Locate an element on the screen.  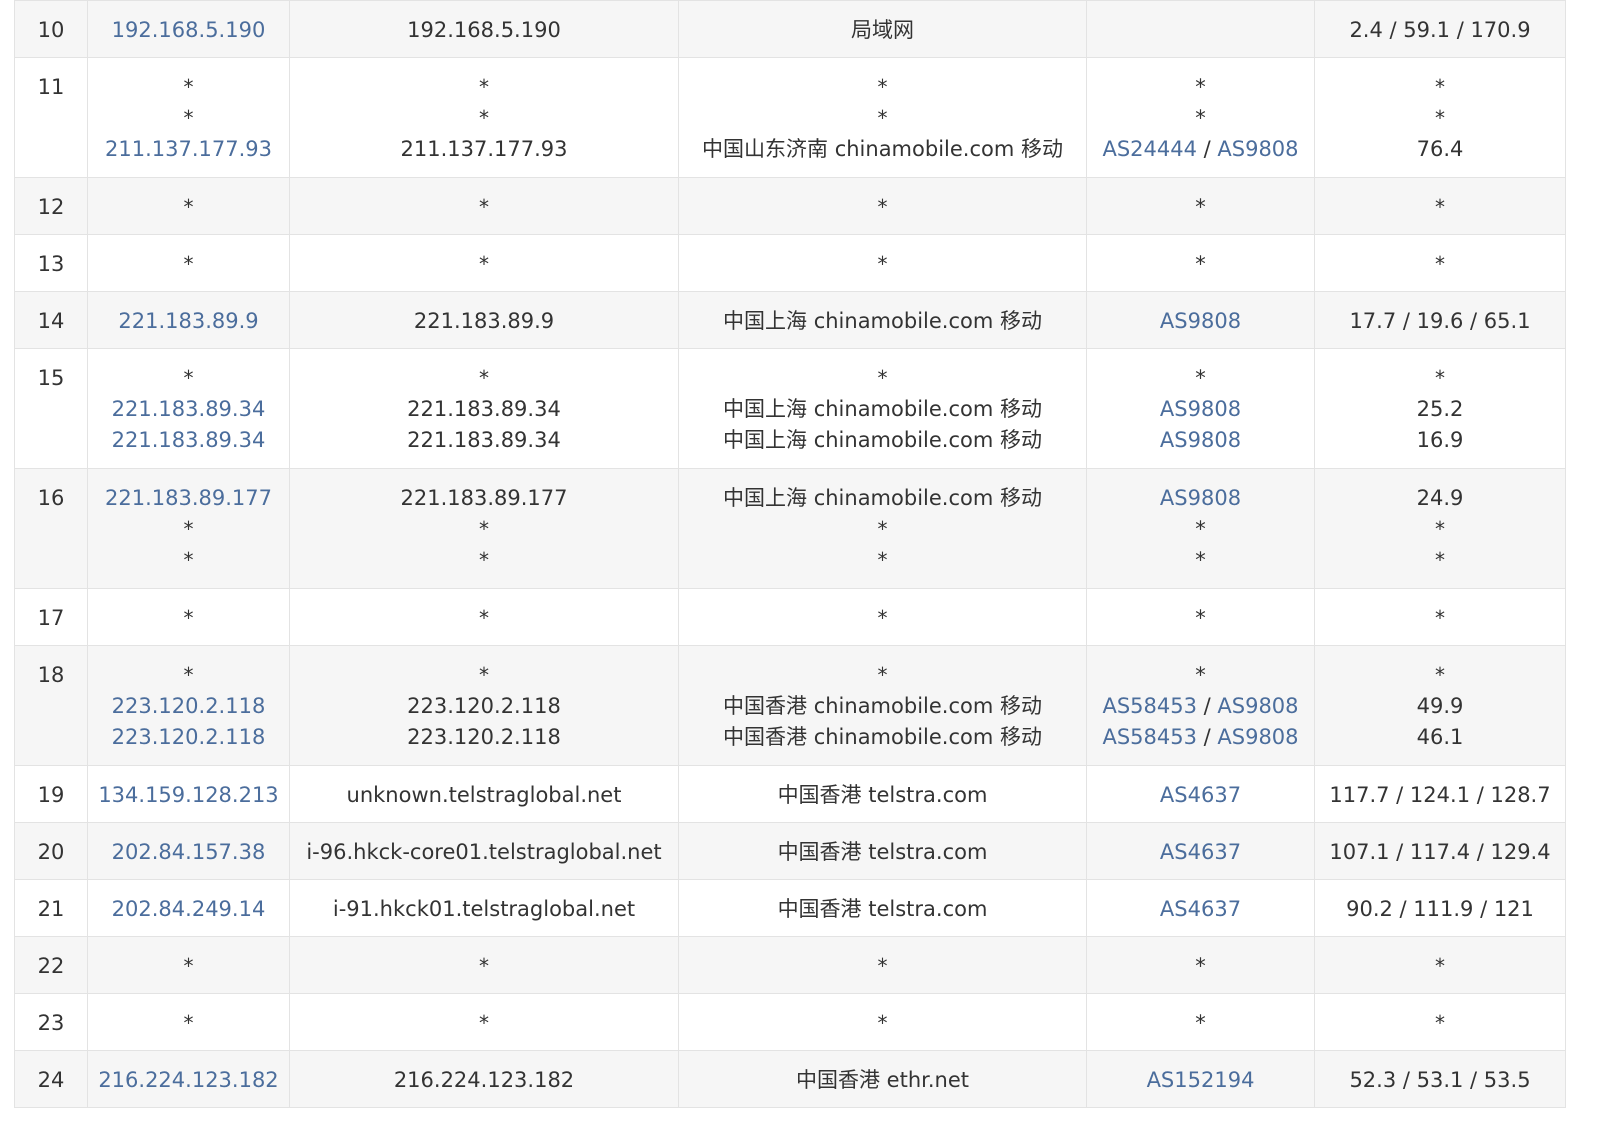
latency-cell: * is located at coordinates (1440, 1022).